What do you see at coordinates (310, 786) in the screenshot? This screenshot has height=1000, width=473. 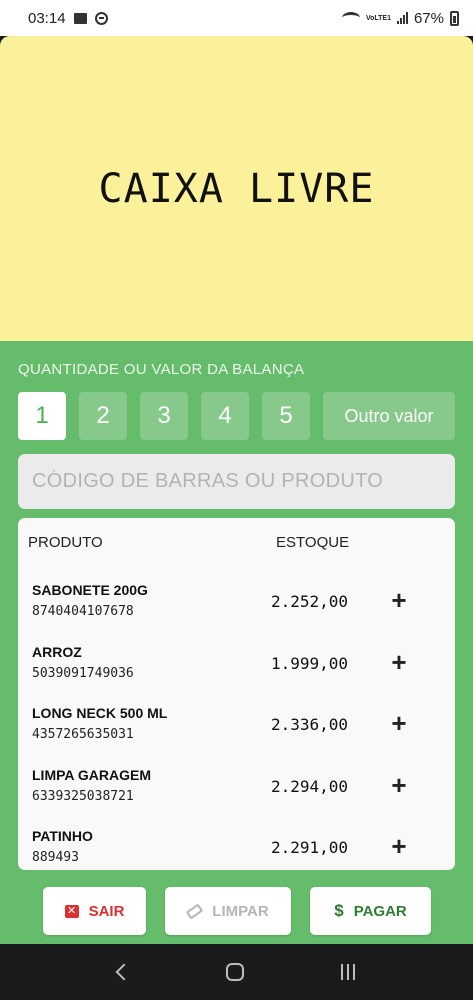 I see `product-stock: 2.294,00` at bounding box center [310, 786].